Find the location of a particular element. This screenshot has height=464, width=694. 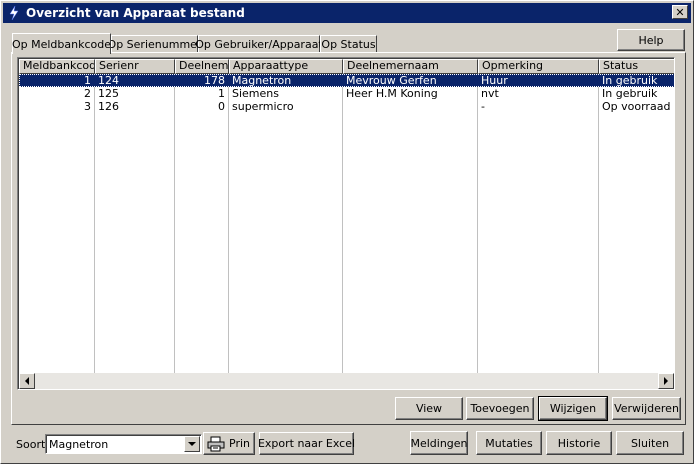

print-label: Prin is located at coordinates (239, 443).